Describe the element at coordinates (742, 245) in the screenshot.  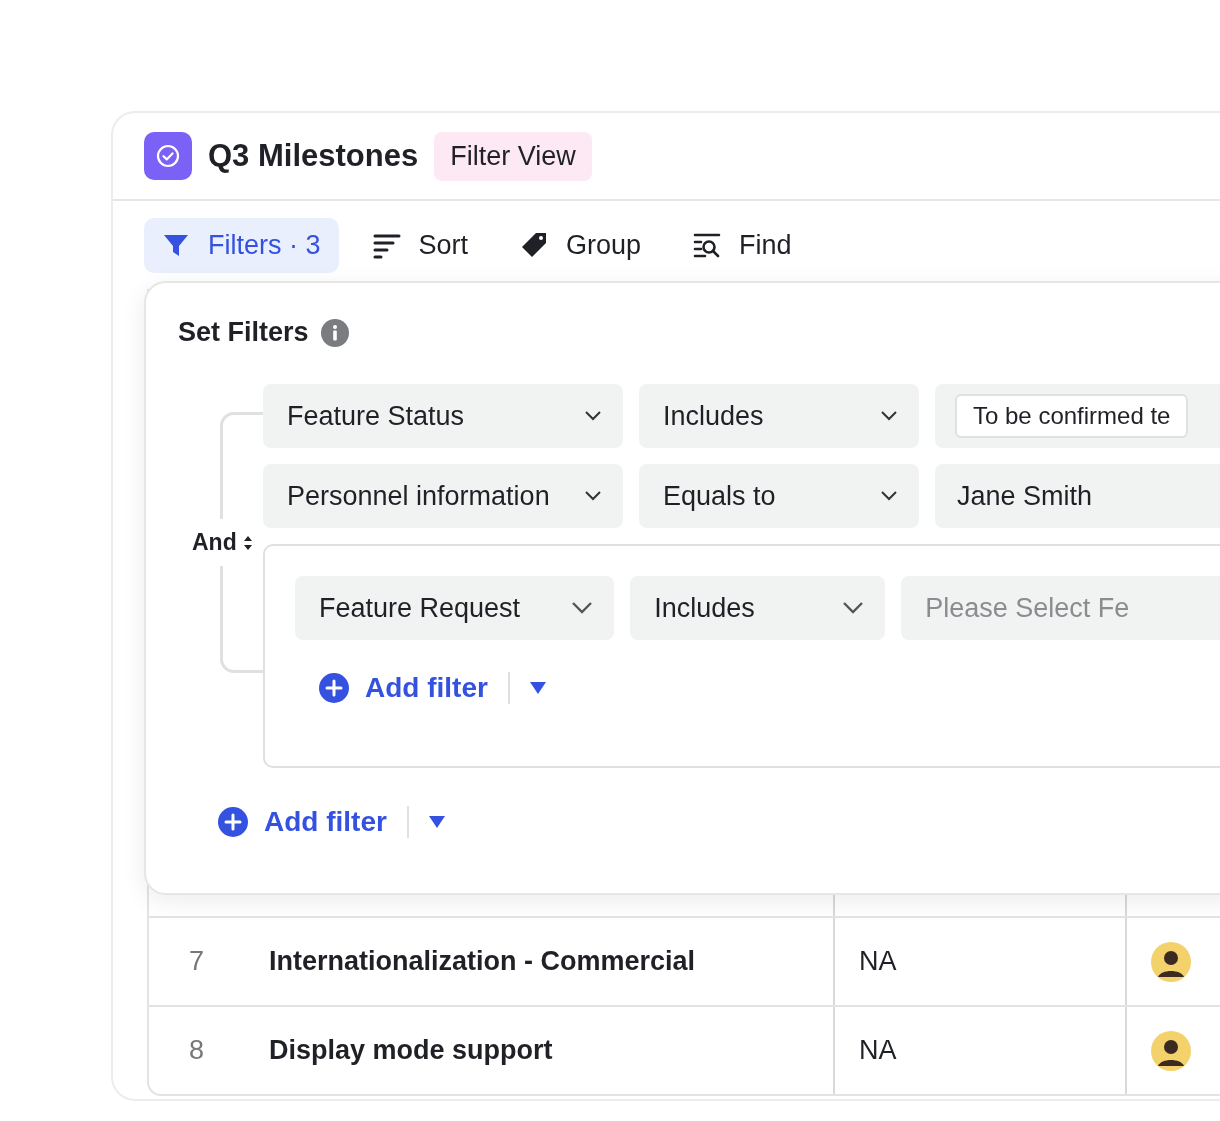
I see `find-button: Find` at that location.